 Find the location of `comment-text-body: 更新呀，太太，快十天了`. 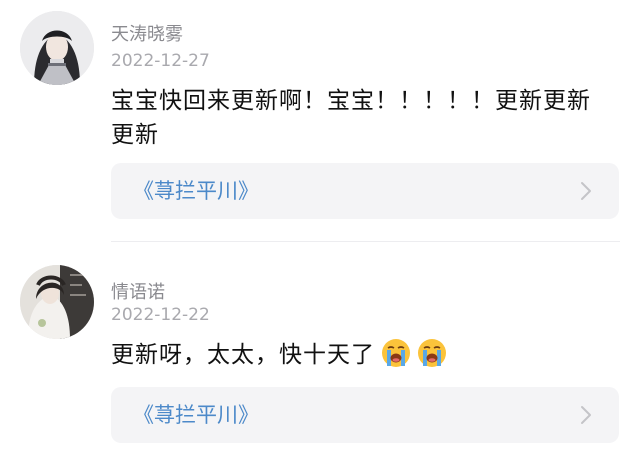

comment-text-body: 更新呀，太太，快十天了 is located at coordinates (243, 355).